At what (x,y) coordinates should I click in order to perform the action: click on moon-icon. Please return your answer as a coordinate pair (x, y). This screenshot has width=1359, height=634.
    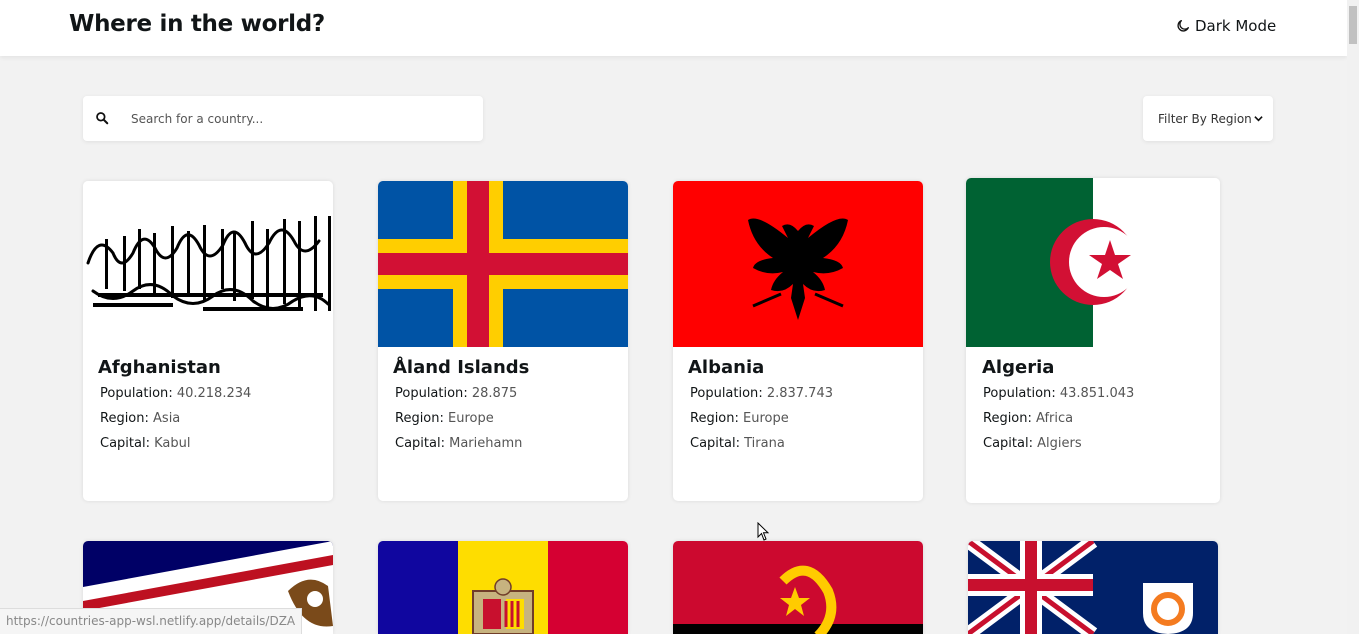
    Looking at the image, I should click on (1183, 26).